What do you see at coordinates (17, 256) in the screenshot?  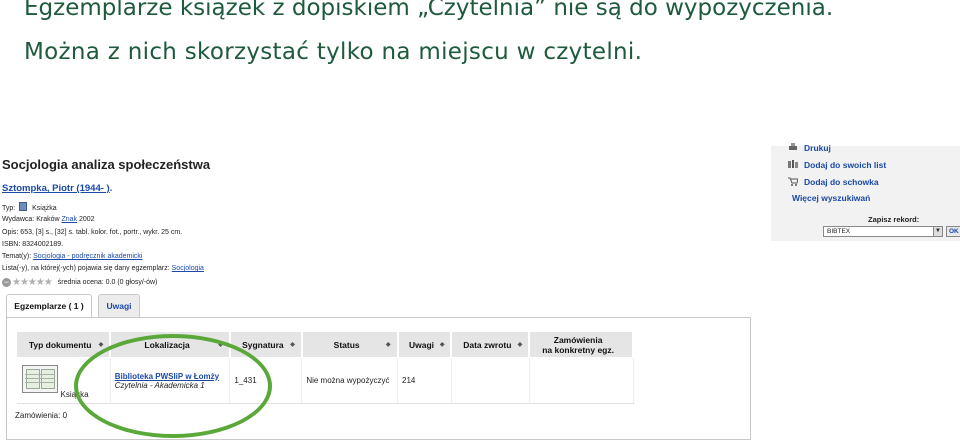 I see `subject-label: Temat(y):` at bounding box center [17, 256].